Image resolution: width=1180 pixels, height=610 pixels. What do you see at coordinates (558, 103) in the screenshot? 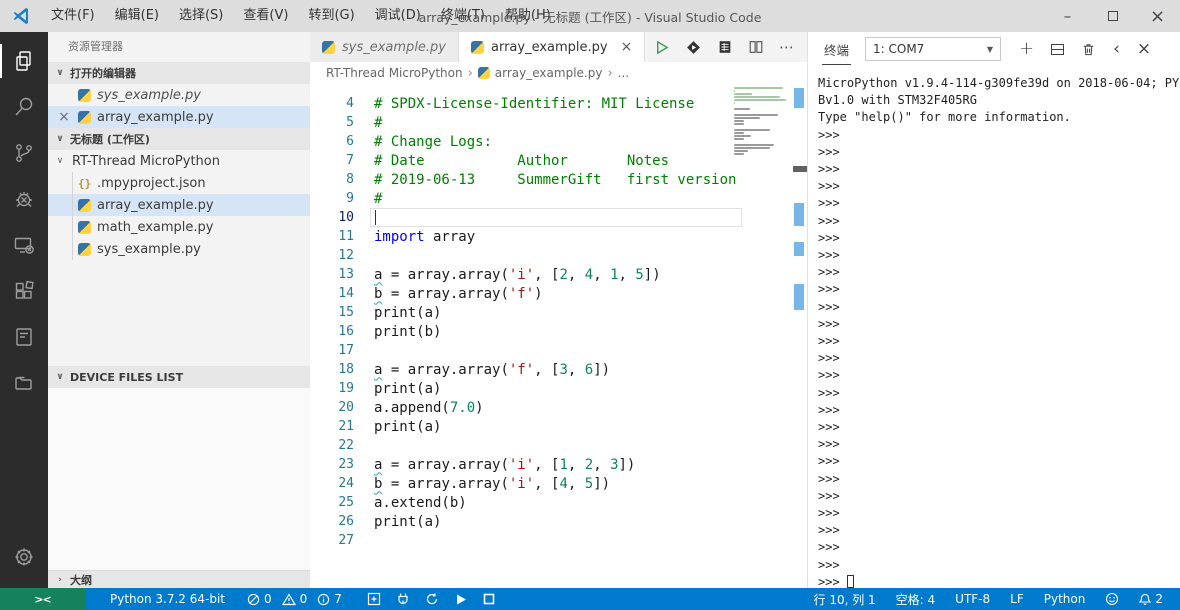
I see `code-line: 4 # SPDX-License-Identifier: MIT License` at bounding box center [558, 103].